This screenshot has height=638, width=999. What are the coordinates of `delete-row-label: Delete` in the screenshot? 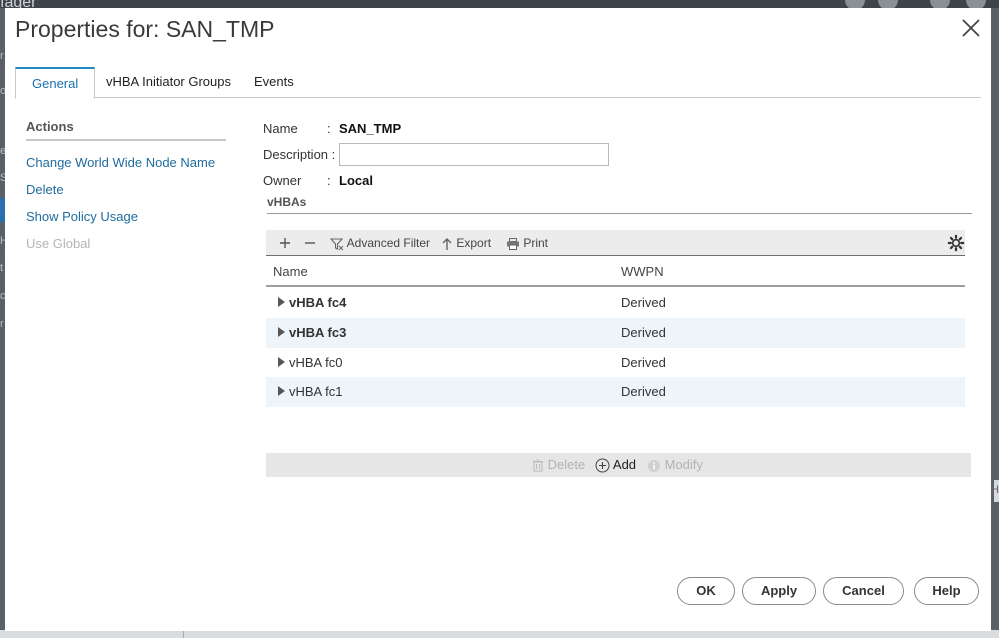 It's located at (566, 464).